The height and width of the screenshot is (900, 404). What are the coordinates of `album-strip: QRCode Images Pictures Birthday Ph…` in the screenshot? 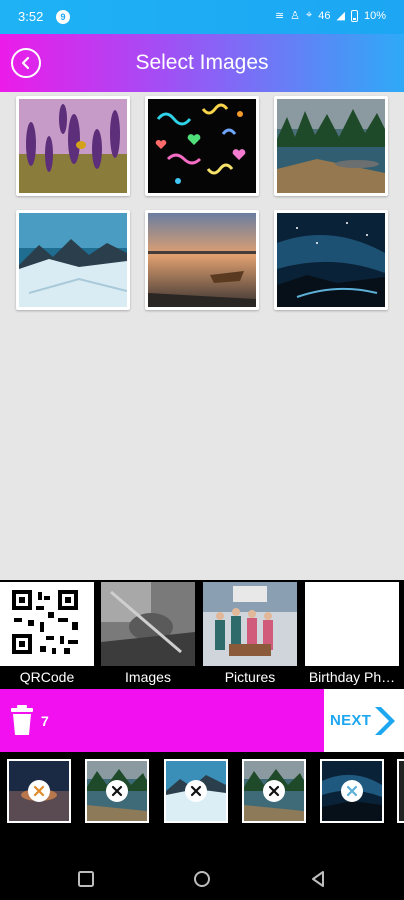 It's located at (202, 634).